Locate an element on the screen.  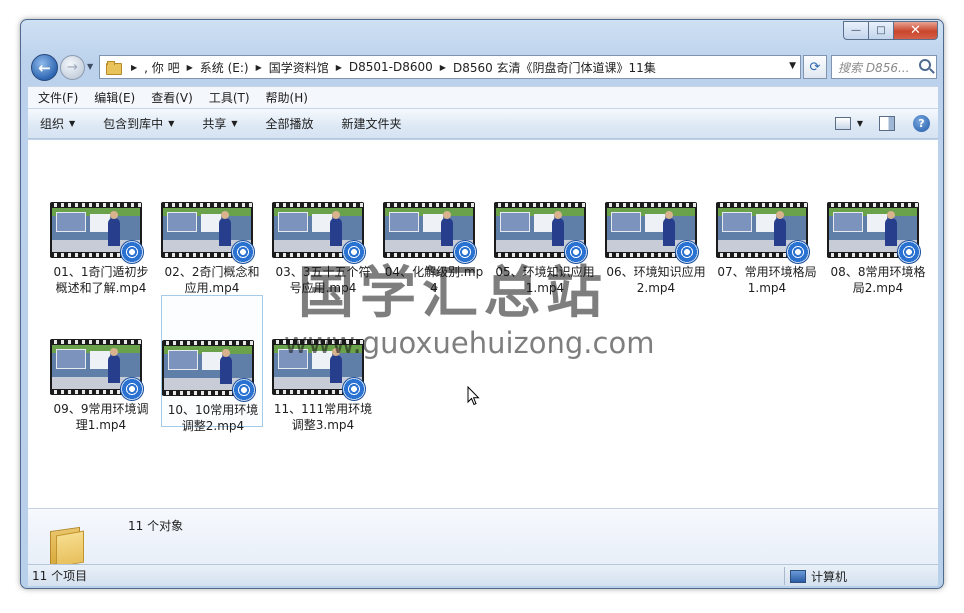
minimize-button: — is located at coordinates (856, 30).